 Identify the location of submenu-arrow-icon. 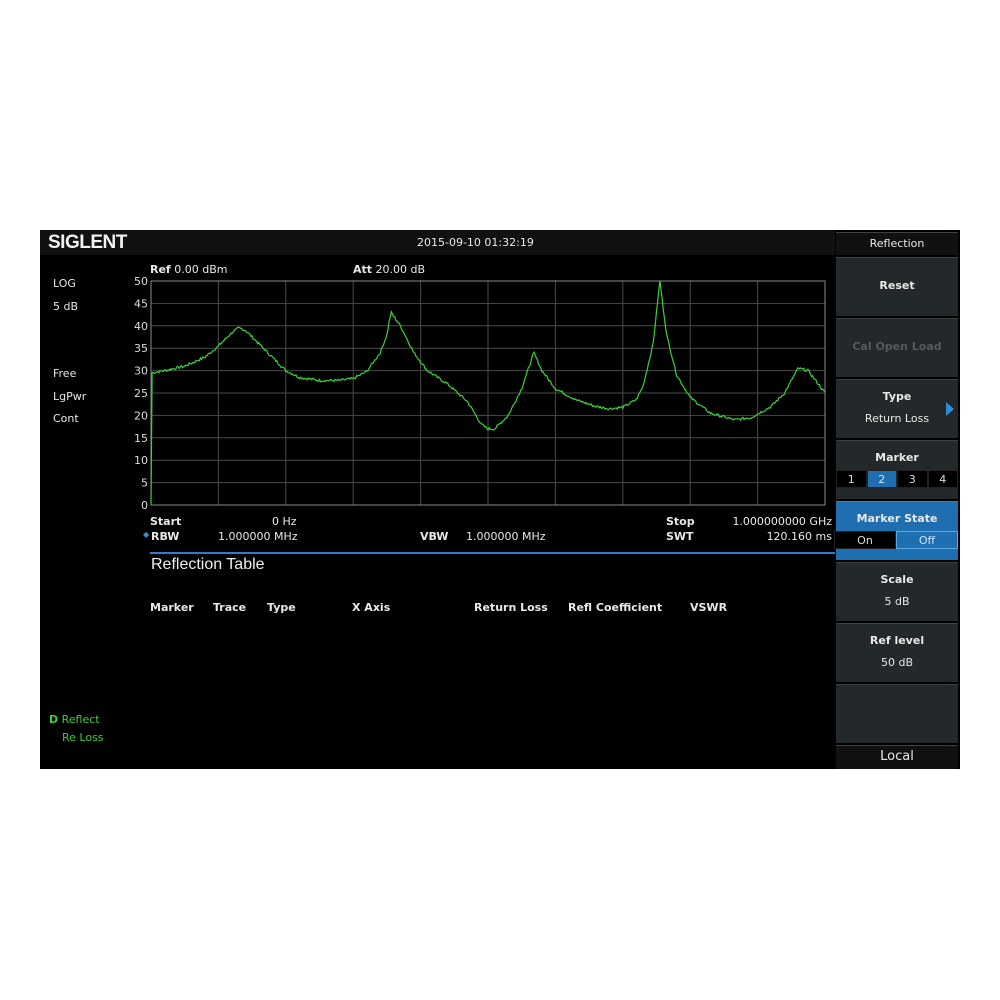
(950, 409).